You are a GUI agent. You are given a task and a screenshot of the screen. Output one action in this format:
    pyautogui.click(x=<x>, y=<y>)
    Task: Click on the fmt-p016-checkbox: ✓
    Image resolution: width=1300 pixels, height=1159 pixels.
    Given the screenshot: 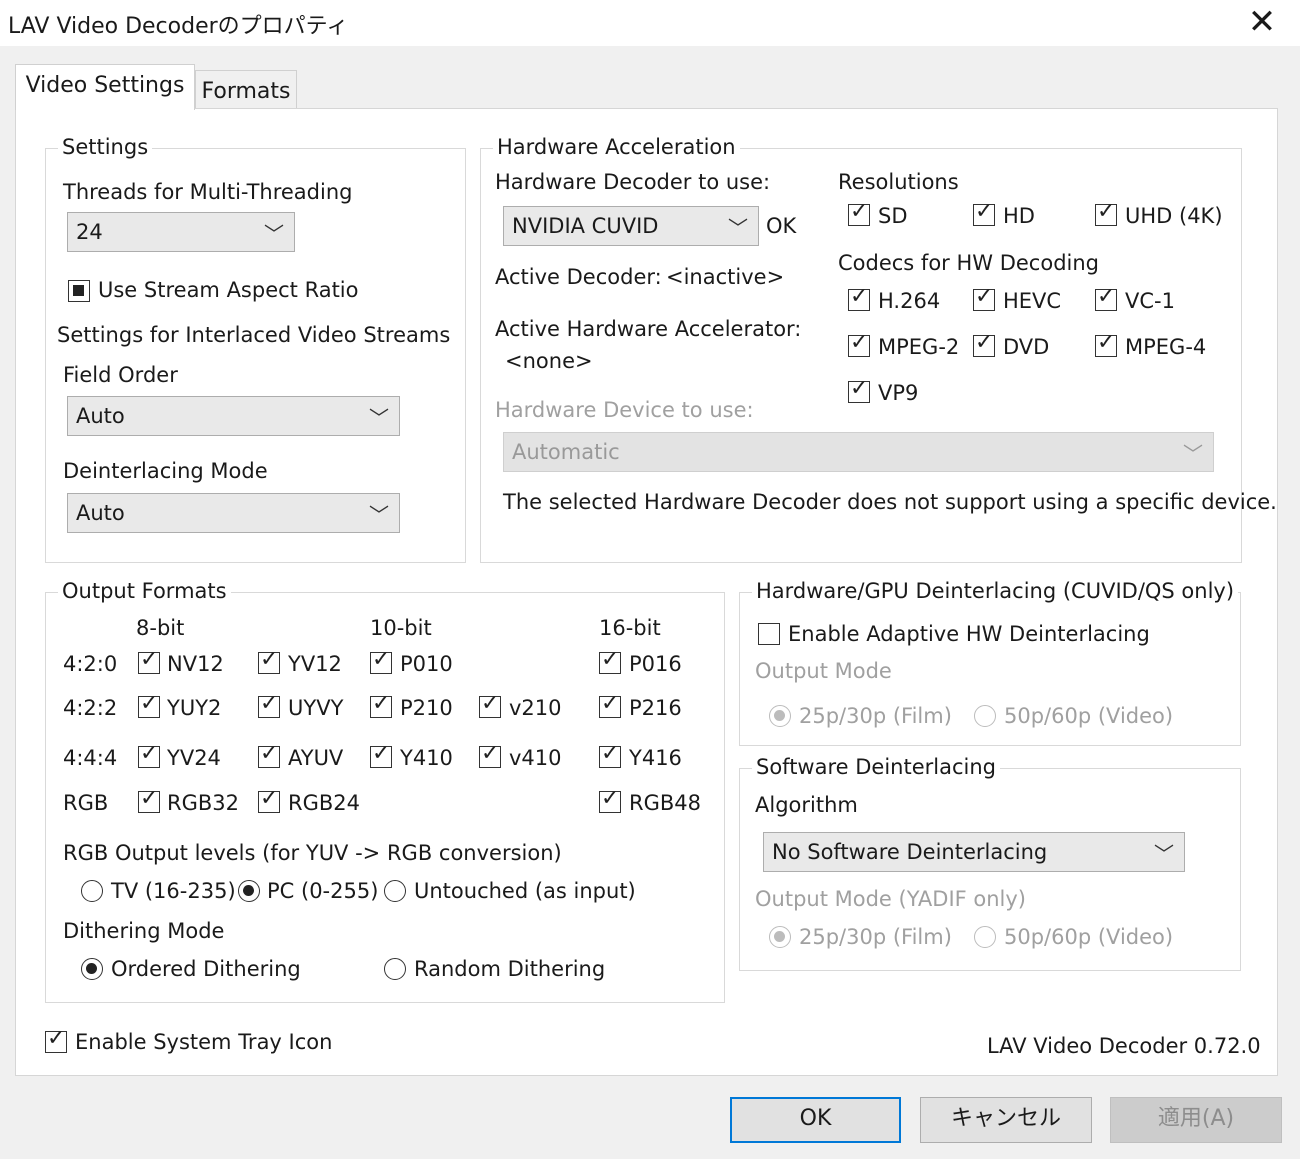 What is the action you would take?
    pyautogui.click(x=610, y=660)
    